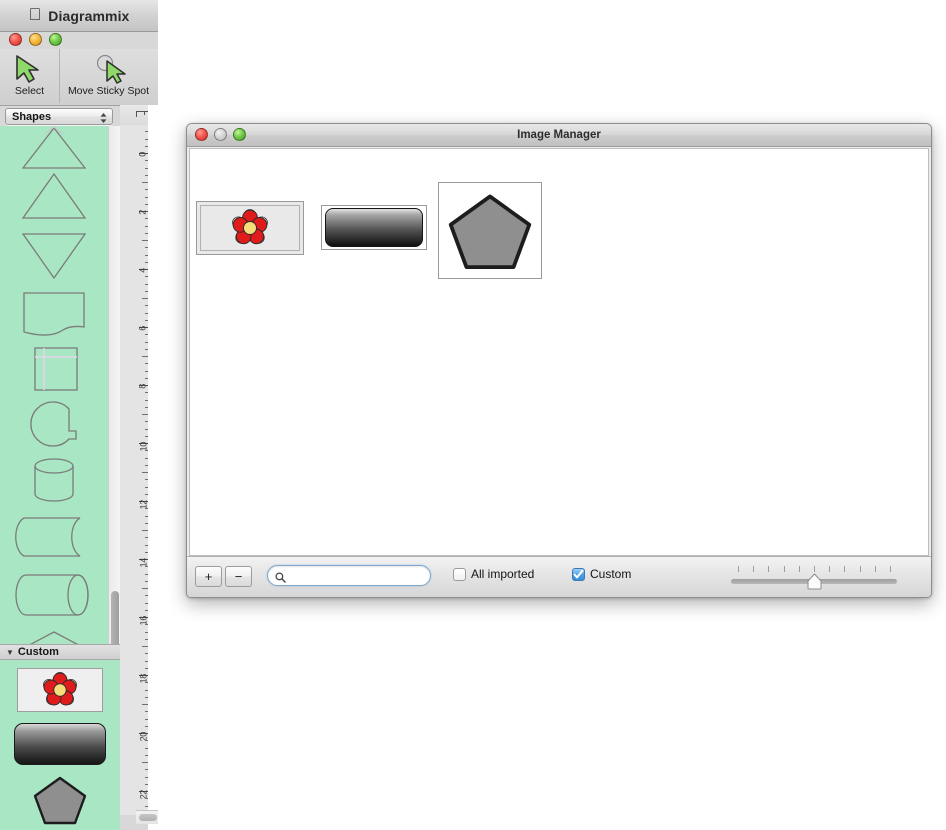 The width and height of the screenshot is (946, 830). I want to click on tool-move-sticky-spot-button: Move Sticky Spot, so click(108, 76).